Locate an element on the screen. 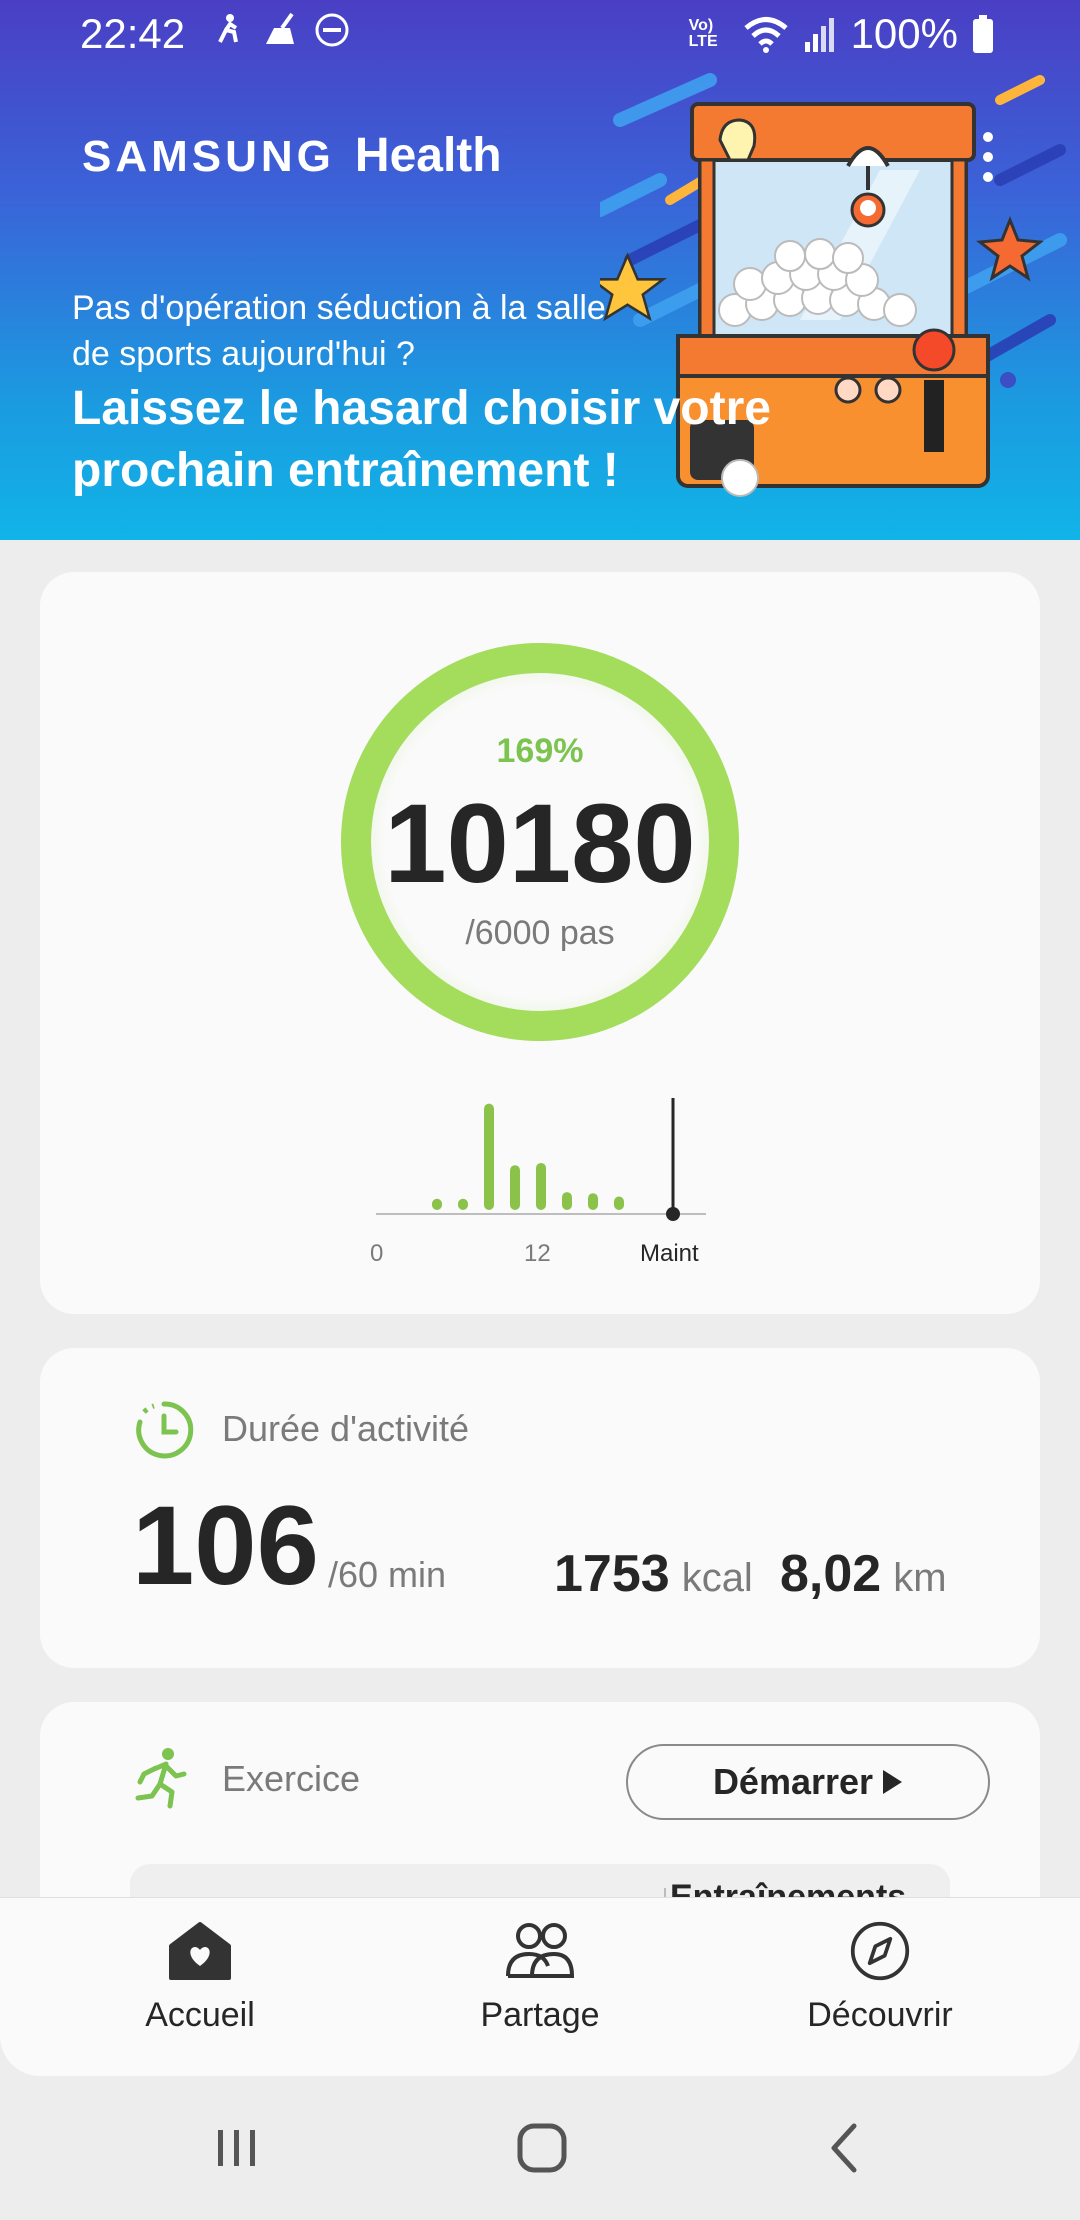 The image size is (1080, 2220). back-icon is located at coordinates (845, 2148).